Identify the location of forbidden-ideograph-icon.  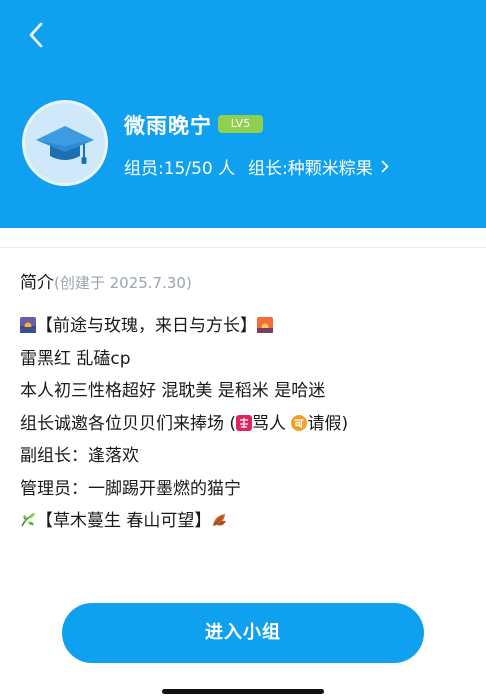
(244, 422).